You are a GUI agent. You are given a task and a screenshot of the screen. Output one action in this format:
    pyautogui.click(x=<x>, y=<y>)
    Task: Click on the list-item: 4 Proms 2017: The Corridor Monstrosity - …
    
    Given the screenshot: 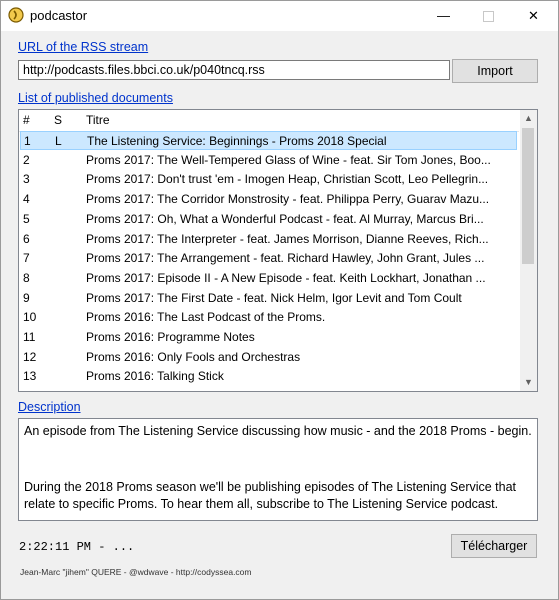 What is the action you would take?
    pyautogui.click(x=268, y=199)
    